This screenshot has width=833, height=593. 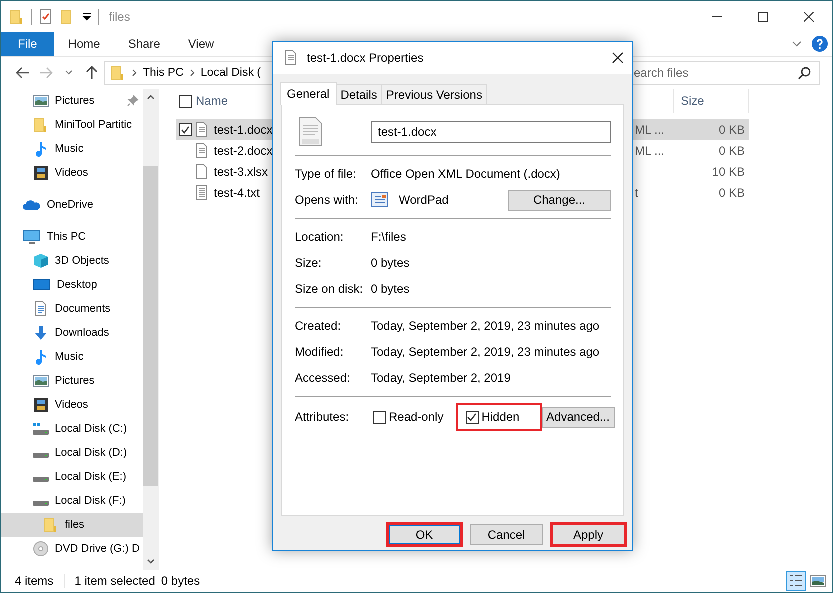 What do you see at coordinates (318, 326) in the screenshot?
I see `field-label: Created:` at bounding box center [318, 326].